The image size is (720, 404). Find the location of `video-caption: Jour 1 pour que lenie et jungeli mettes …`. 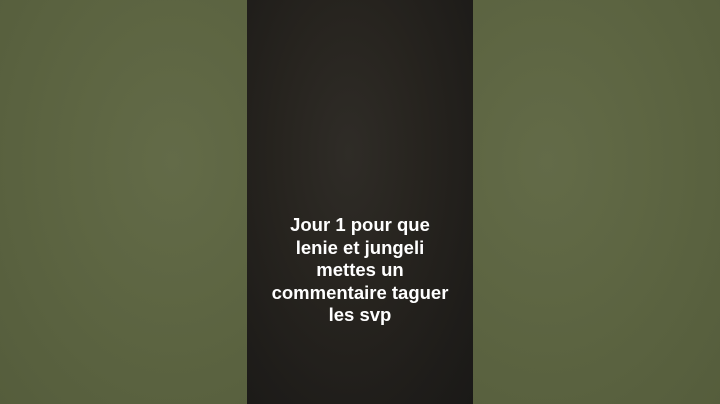

video-caption: Jour 1 pour que lenie et jungeli mettes … is located at coordinates (360, 270).